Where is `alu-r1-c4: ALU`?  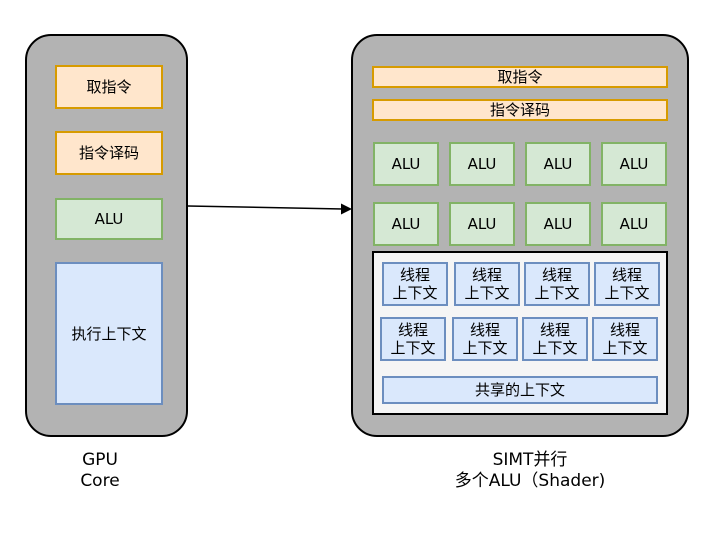 alu-r1-c4: ALU is located at coordinates (634, 164).